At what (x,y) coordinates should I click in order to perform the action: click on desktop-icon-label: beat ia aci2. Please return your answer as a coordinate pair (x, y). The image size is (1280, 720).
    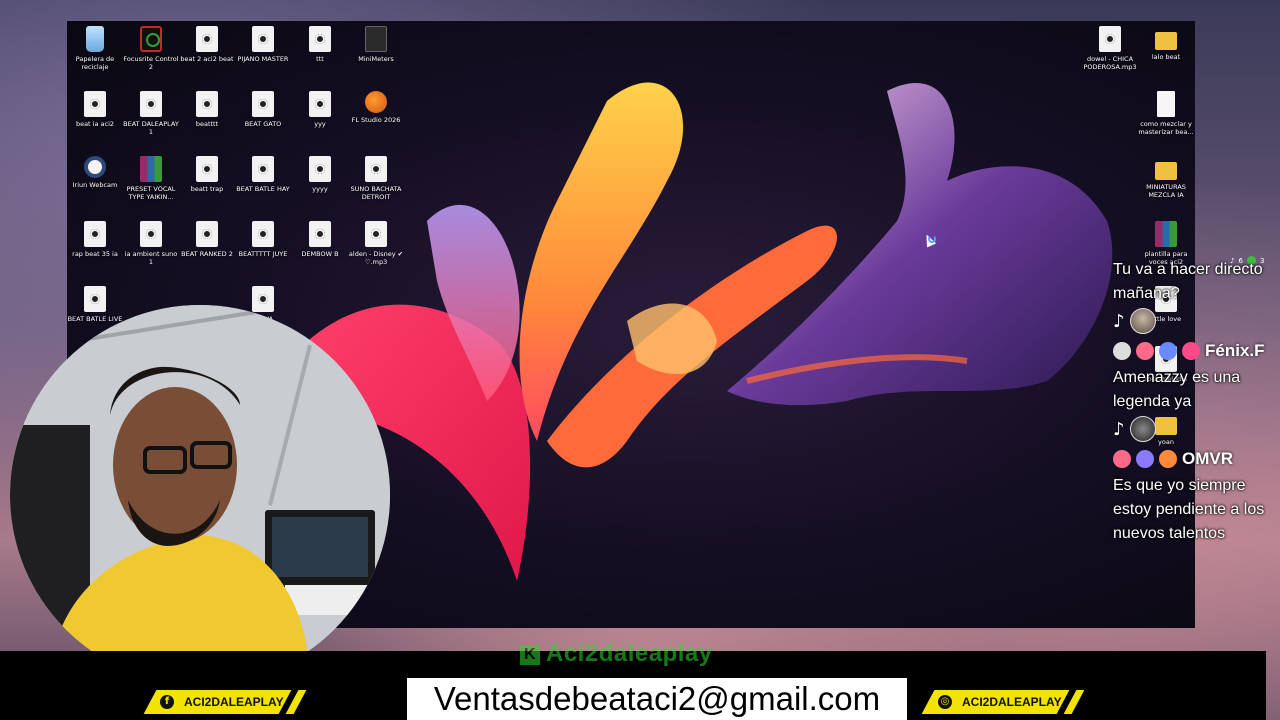
    Looking at the image, I should click on (95, 124).